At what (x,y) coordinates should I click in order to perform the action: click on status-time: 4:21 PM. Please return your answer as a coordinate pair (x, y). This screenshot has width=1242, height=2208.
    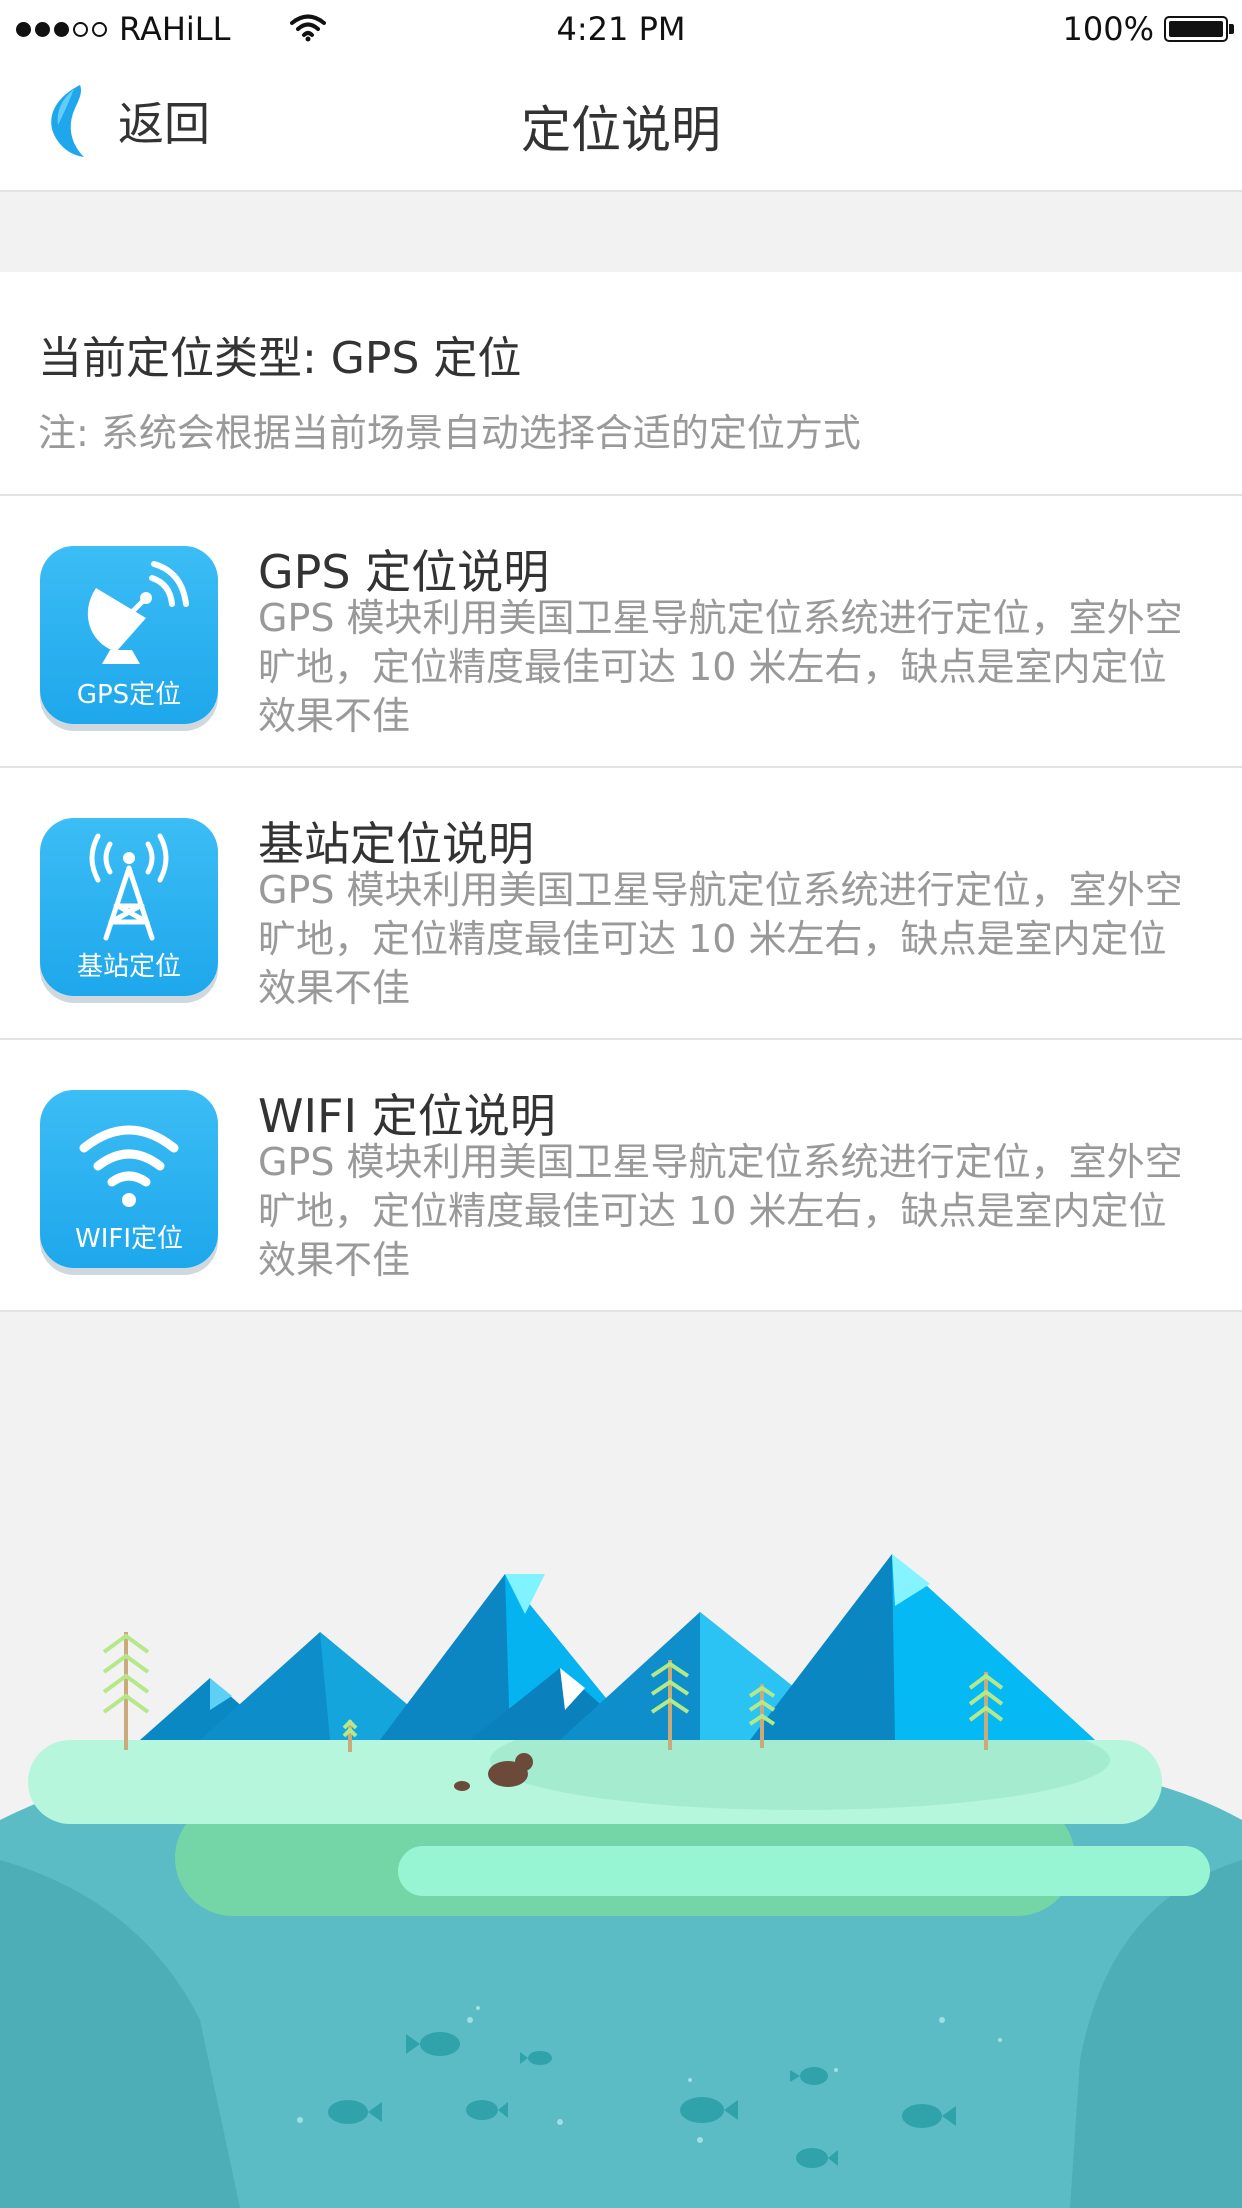
    Looking at the image, I should click on (621, 29).